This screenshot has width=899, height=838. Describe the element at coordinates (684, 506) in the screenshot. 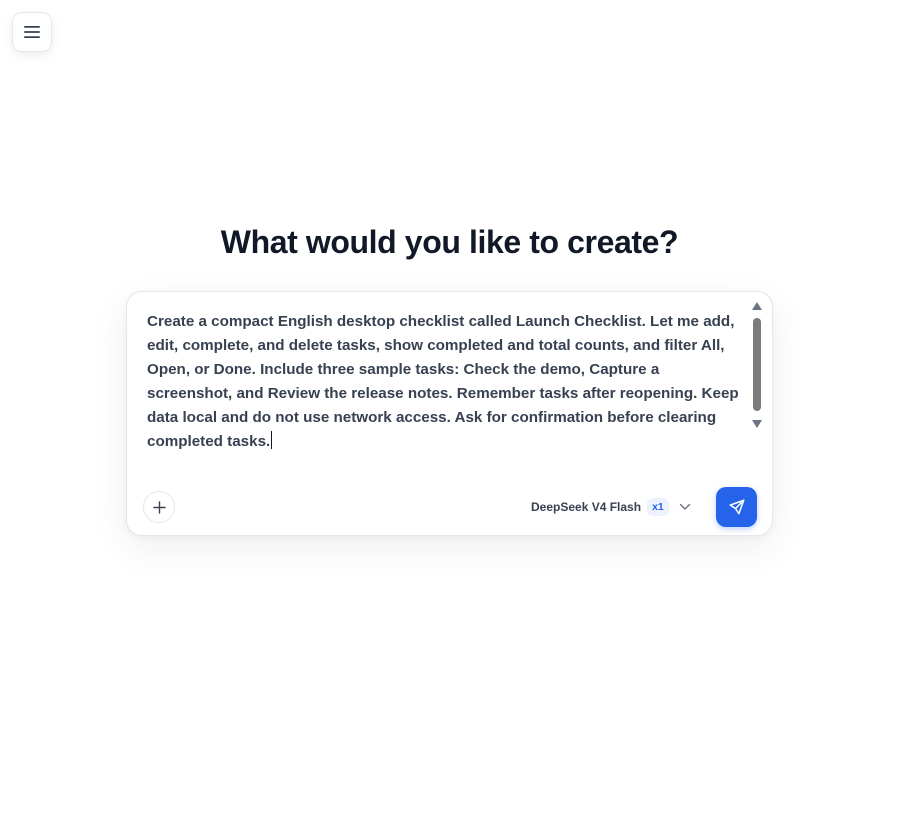

I see `chevron-down-icon` at that location.